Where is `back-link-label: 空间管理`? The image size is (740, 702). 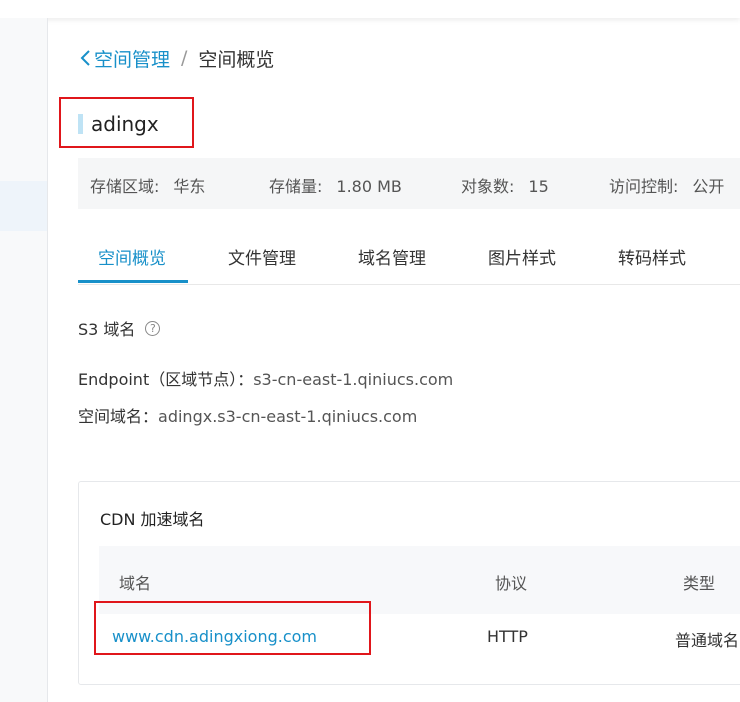
back-link-label: 空间管理 is located at coordinates (132, 58).